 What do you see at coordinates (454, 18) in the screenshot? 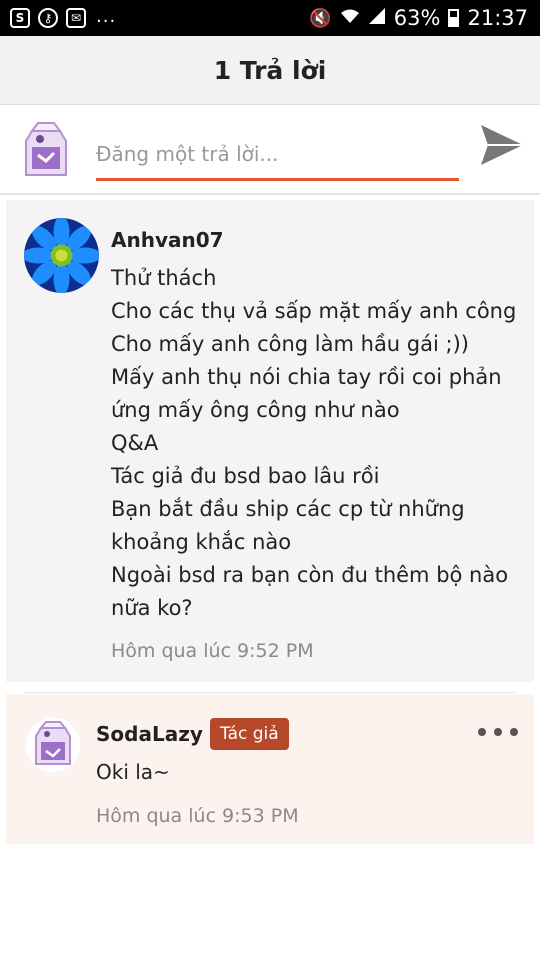
I see `battery-icon` at bounding box center [454, 18].